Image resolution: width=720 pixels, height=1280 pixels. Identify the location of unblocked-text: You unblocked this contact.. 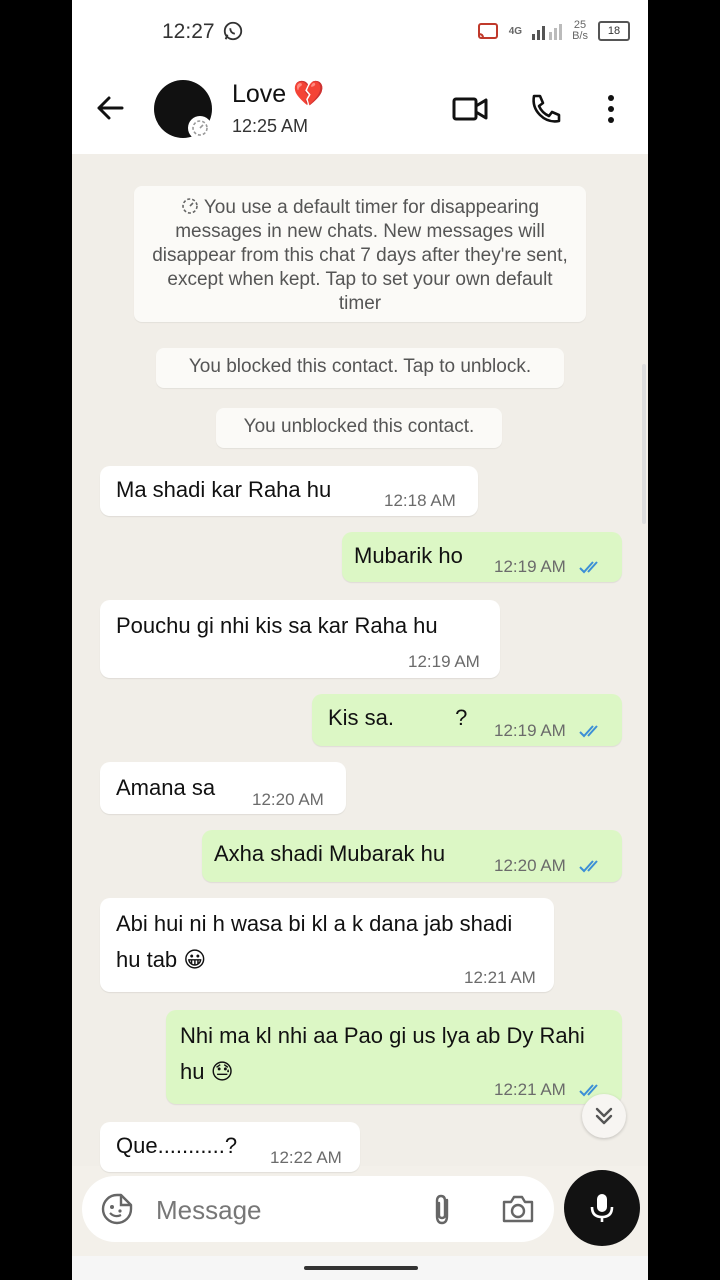
(359, 426).